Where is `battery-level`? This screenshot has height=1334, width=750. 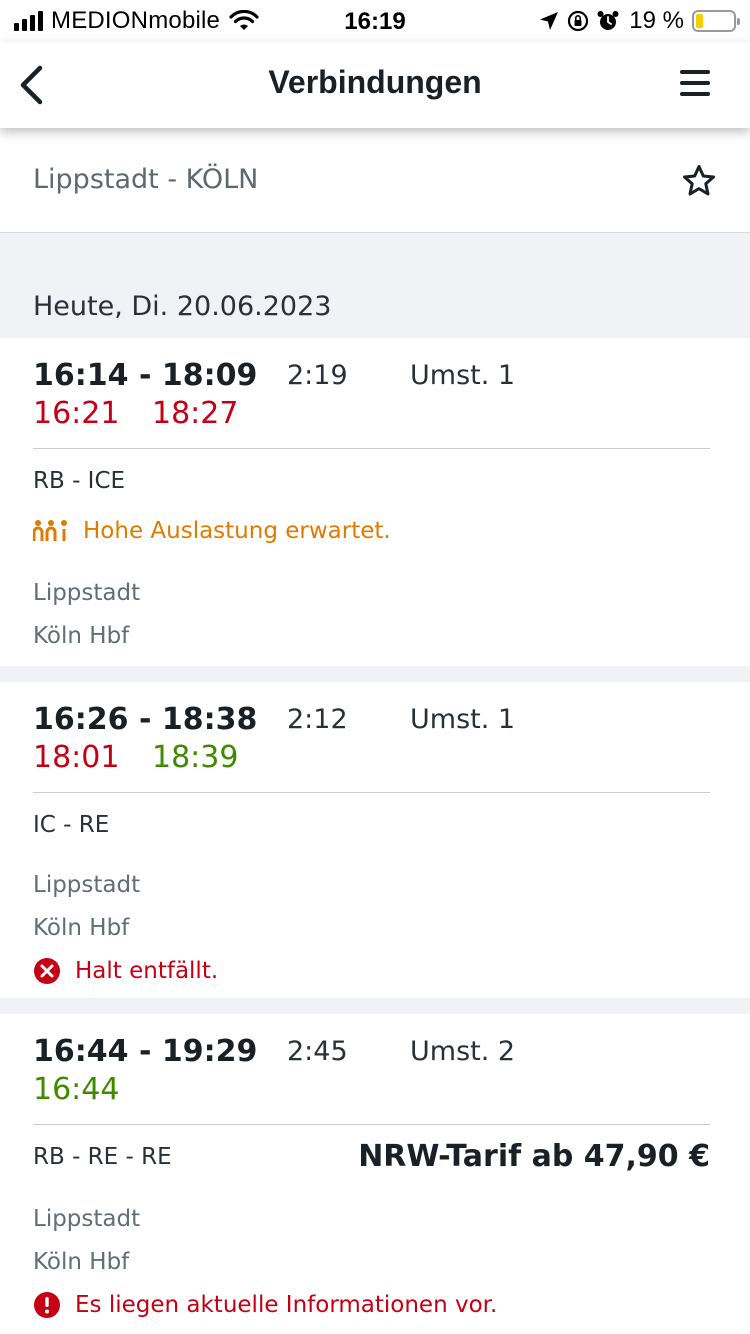 battery-level is located at coordinates (699, 21).